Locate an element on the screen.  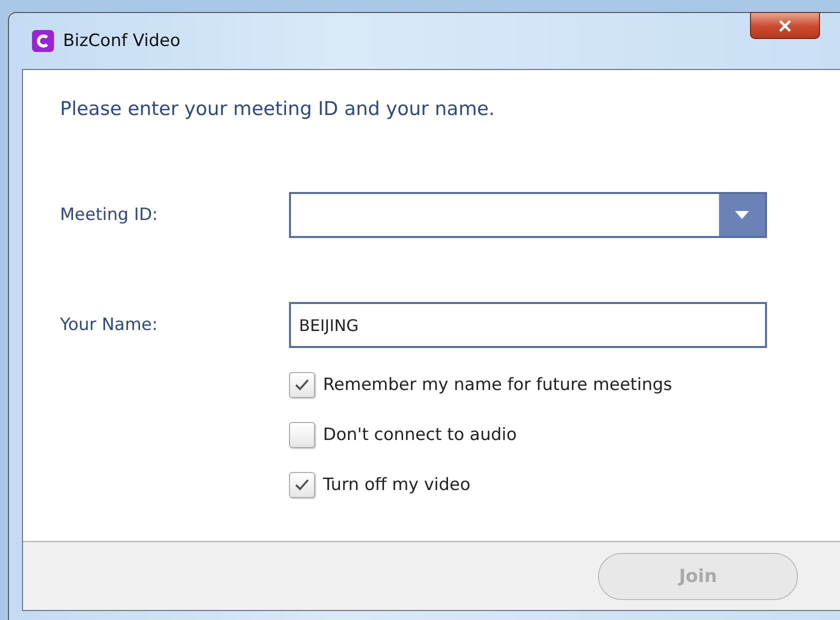
close-button is located at coordinates (785, 25).